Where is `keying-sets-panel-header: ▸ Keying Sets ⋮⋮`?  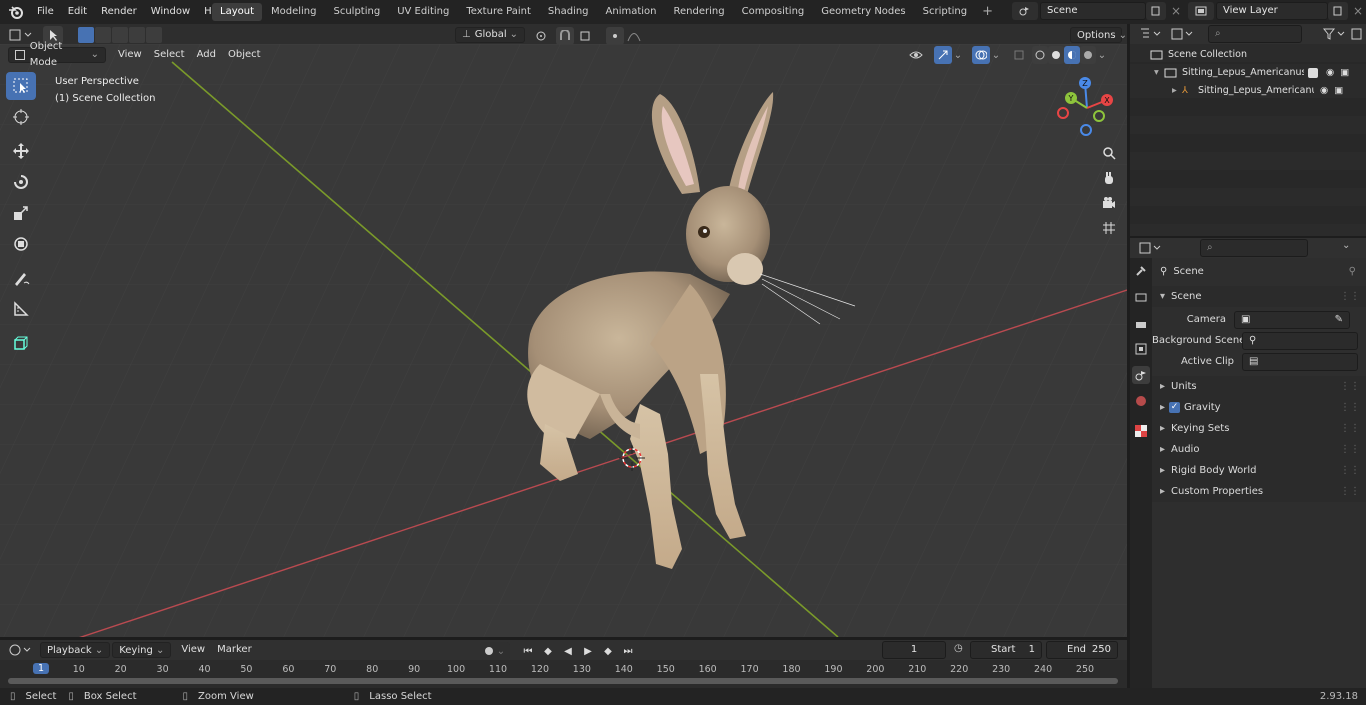
keying-sets-panel-header: ▸ Keying Sets ⋮⋮ is located at coordinates (1259, 428).